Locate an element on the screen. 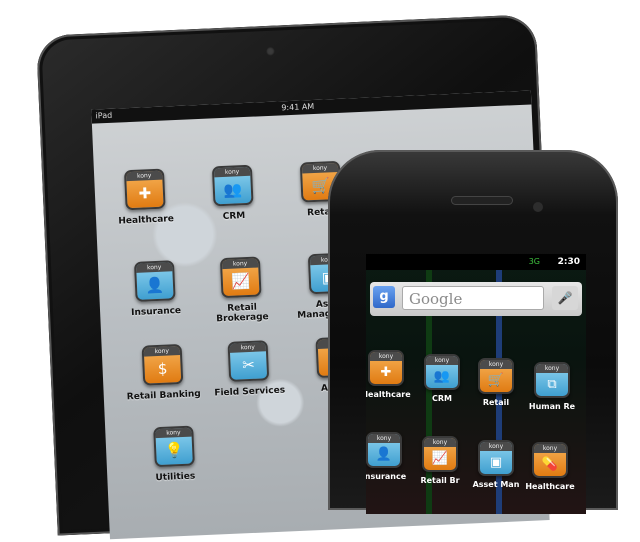 This screenshot has width=640, height=542. status-clock: 9:41 AM is located at coordinates (298, 107).